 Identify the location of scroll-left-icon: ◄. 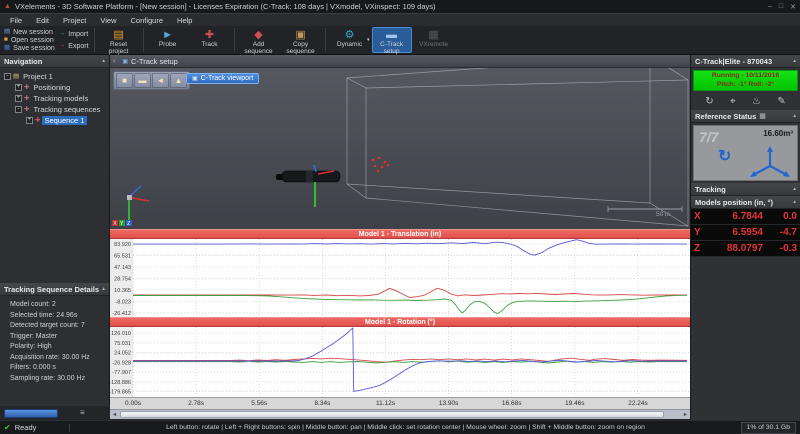
(114, 415).